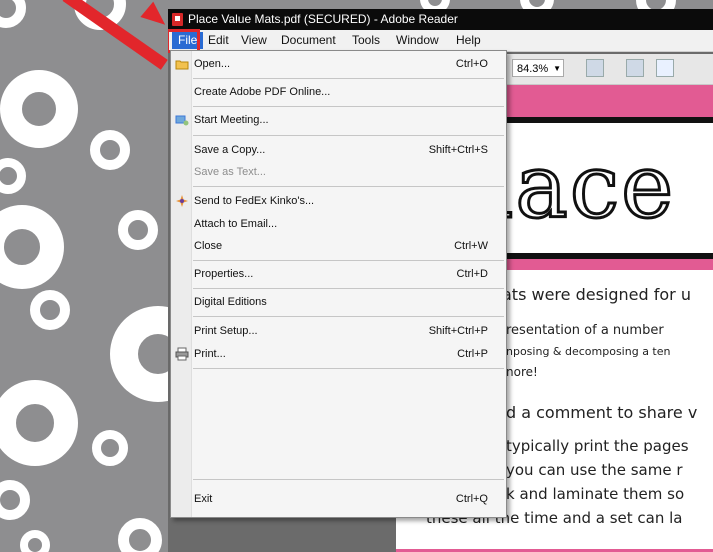 The width and height of the screenshot is (713, 552). Describe the element at coordinates (338, 499) in the screenshot. I see `menu-item-exit: Exit Ctrl+Q` at that location.